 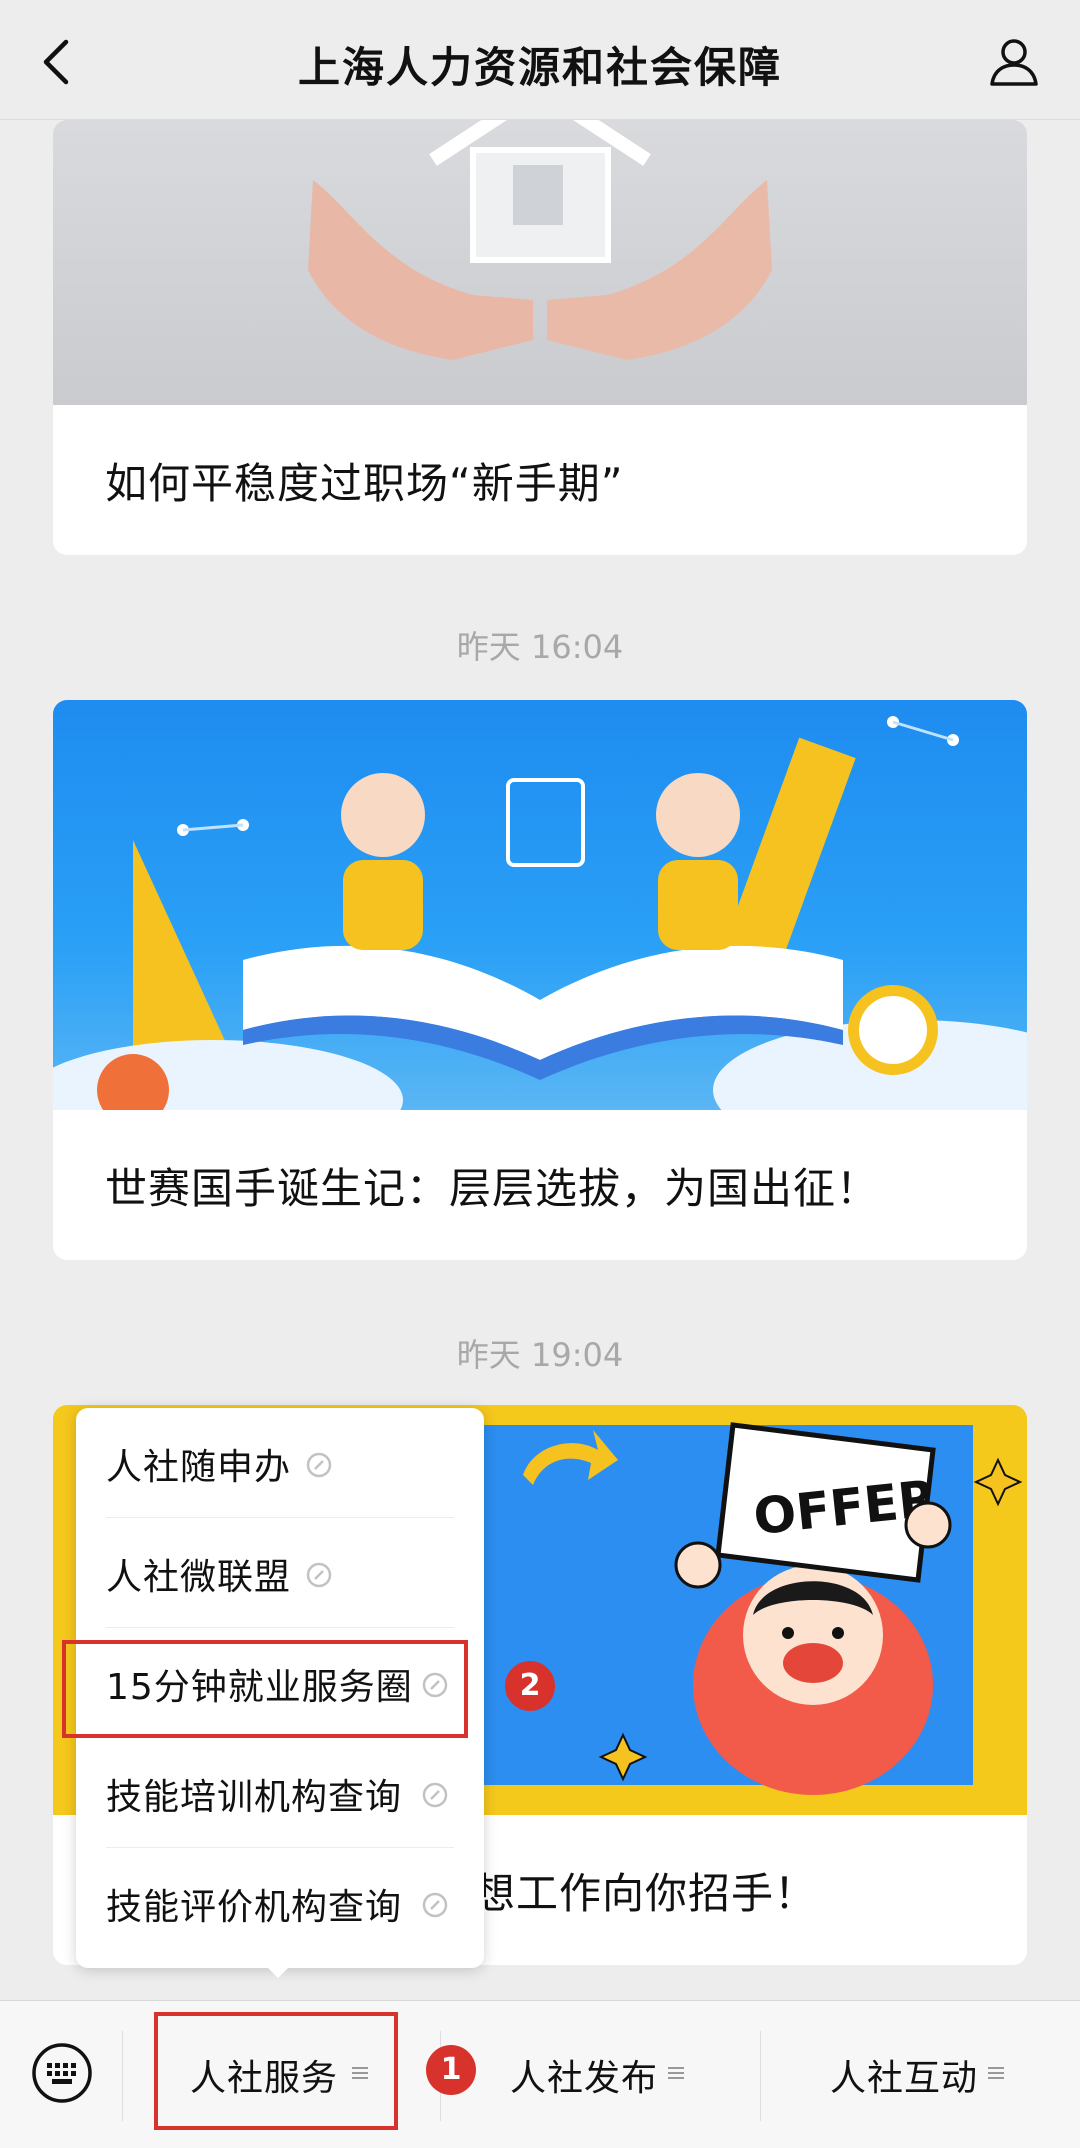 What do you see at coordinates (254, 1797) in the screenshot?
I see `submenu-item-label: 技能培训机构查询` at bounding box center [254, 1797].